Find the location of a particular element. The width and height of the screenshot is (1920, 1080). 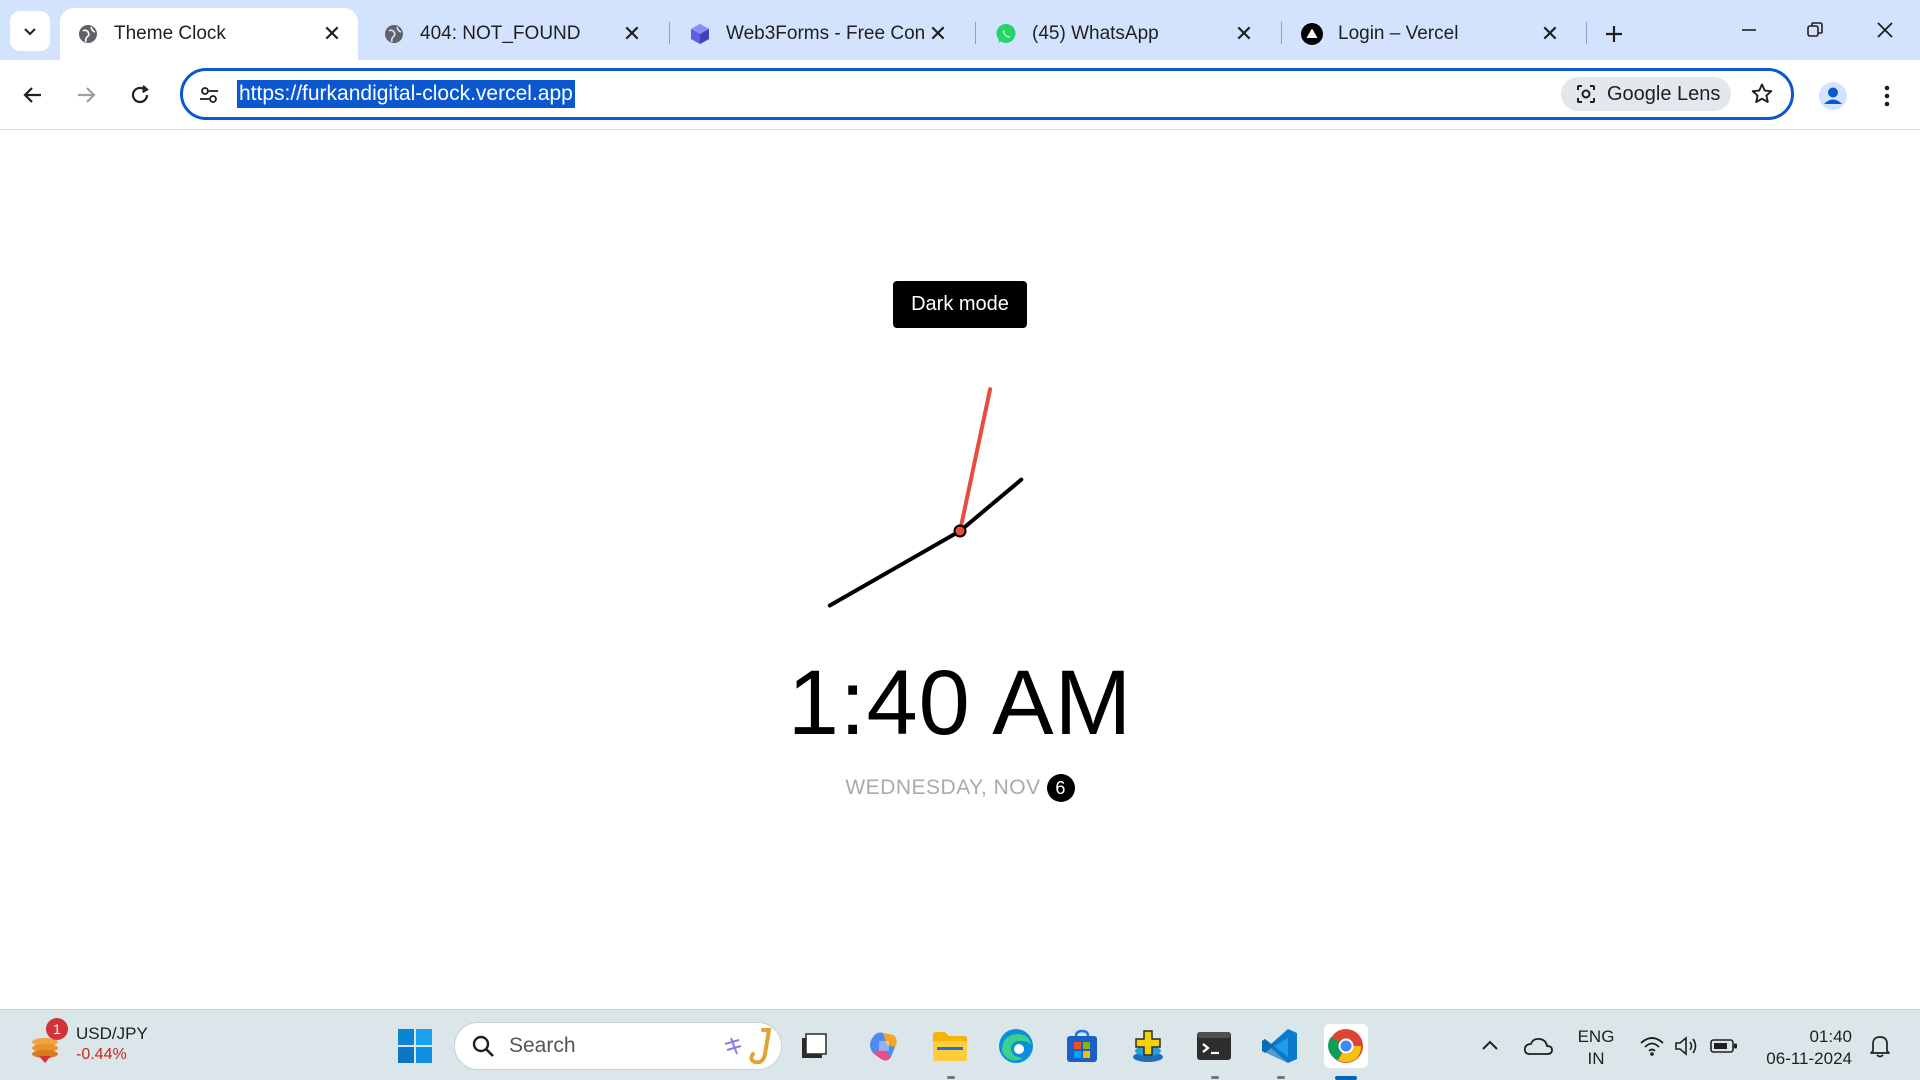

chrome-icon is located at coordinates (1345, 1046).